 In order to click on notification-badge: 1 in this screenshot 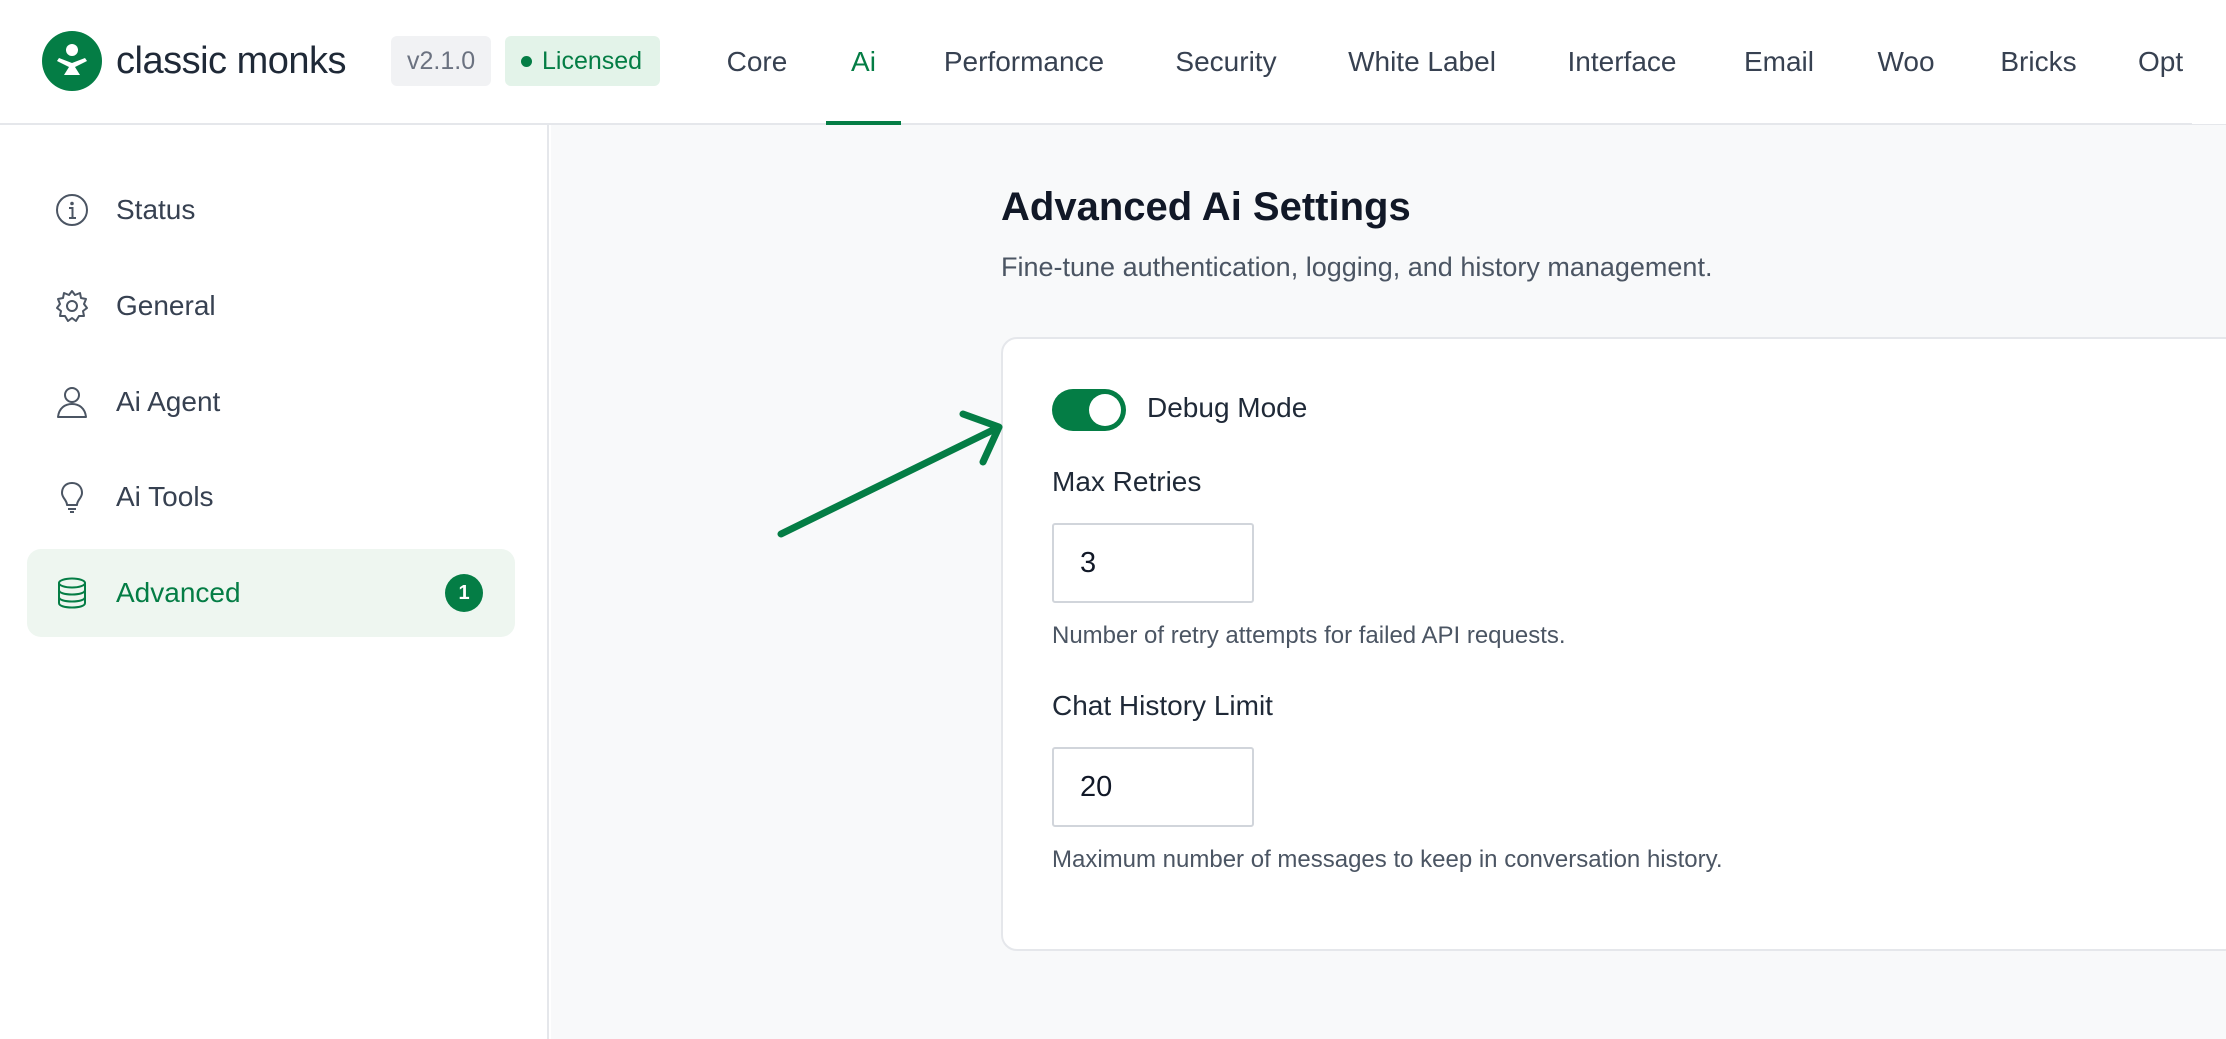, I will do `click(464, 593)`.